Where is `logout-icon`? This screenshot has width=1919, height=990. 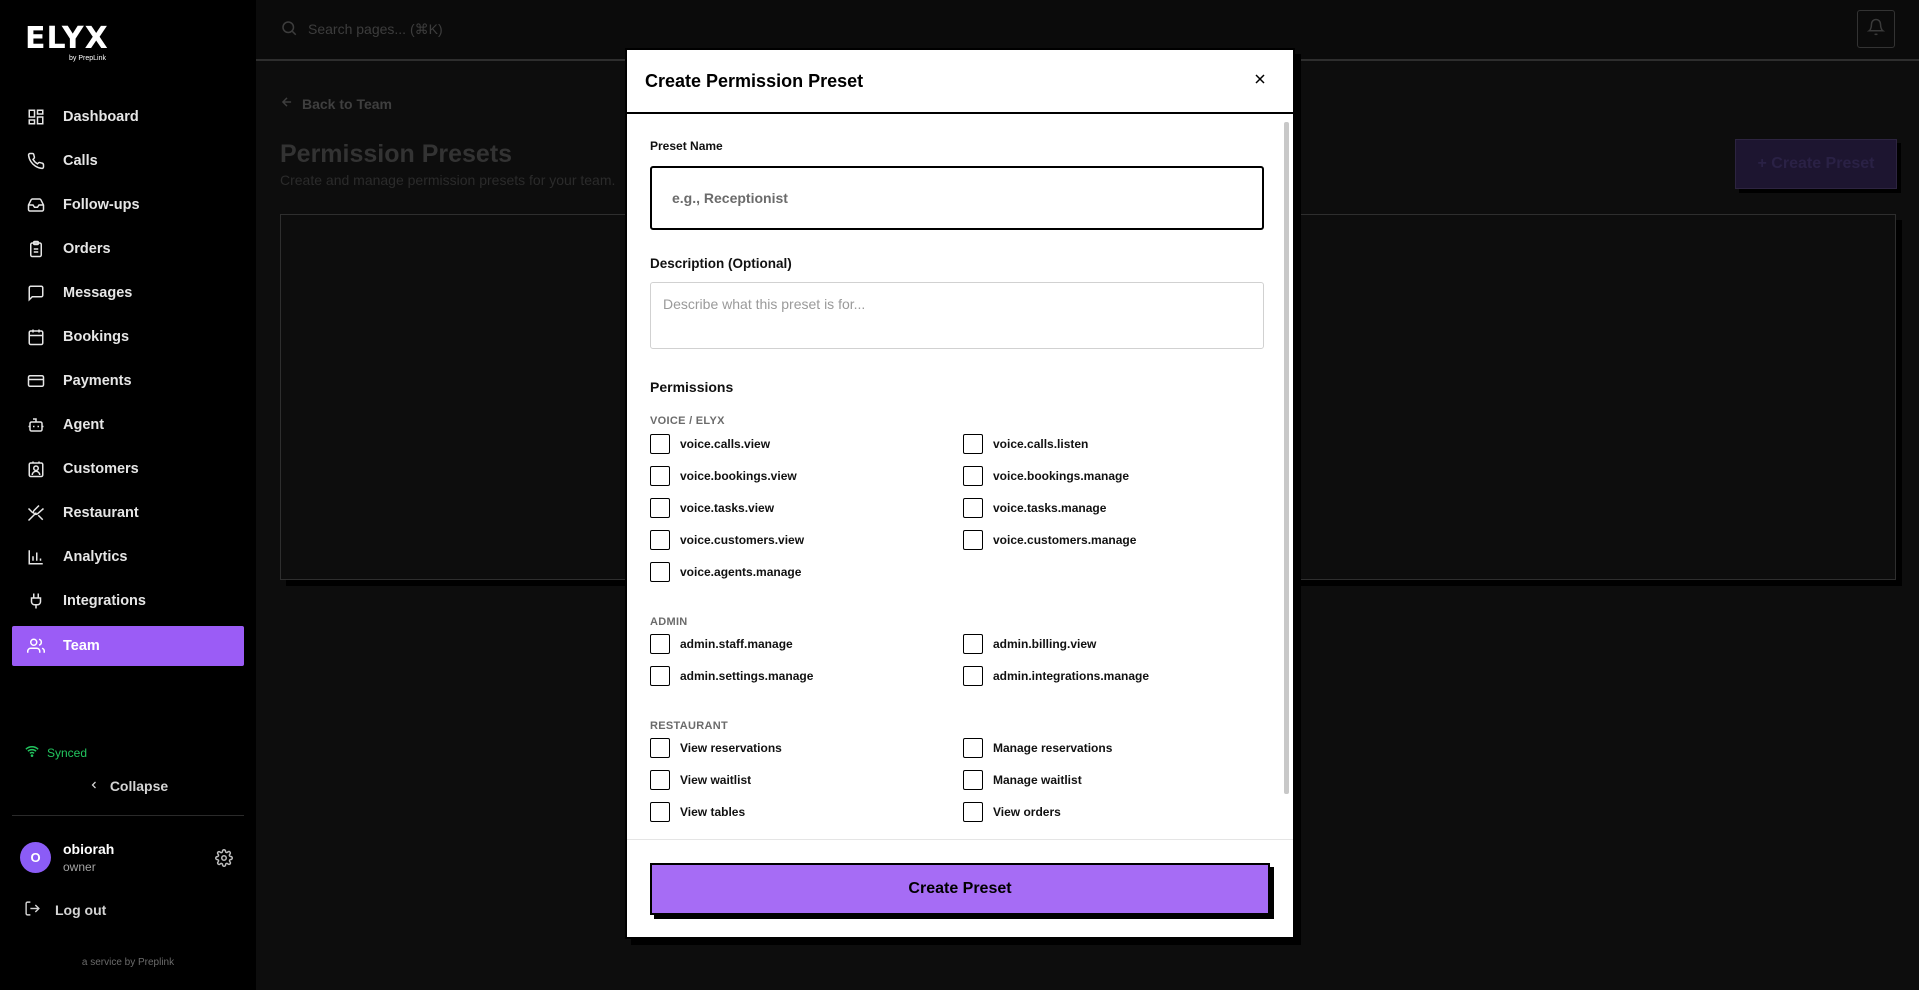 logout-icon is located at coordinates (32, 910).